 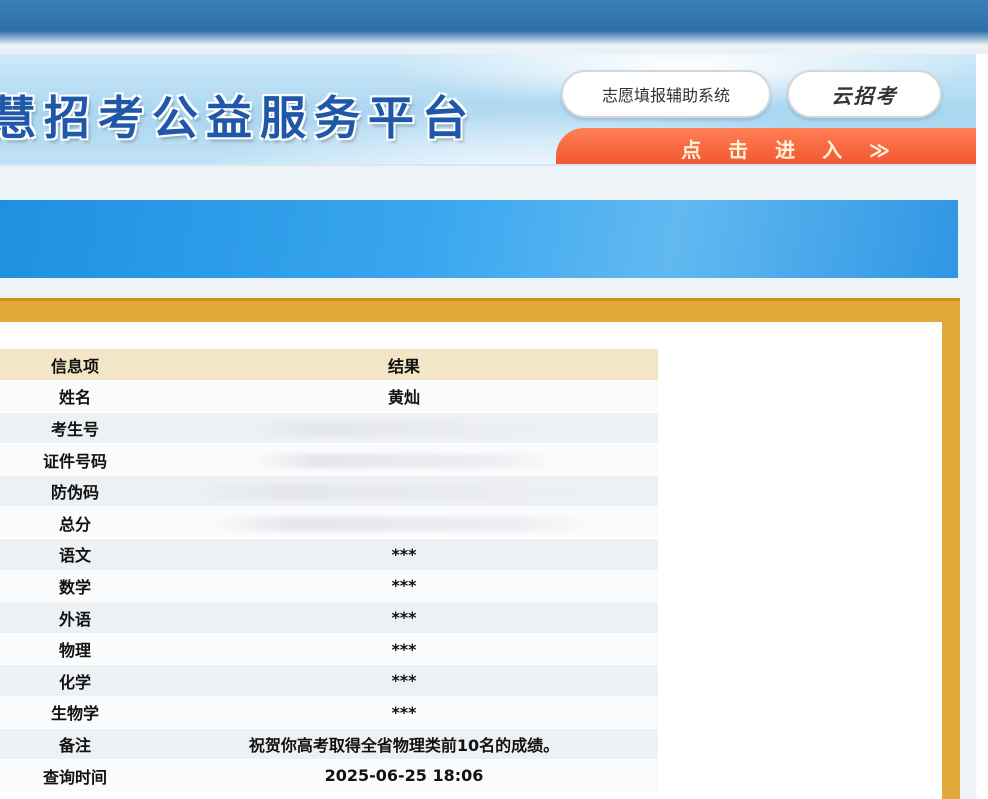 I want to click on site-title: 慧招考公益服务平台, so click(x=238, y=118).